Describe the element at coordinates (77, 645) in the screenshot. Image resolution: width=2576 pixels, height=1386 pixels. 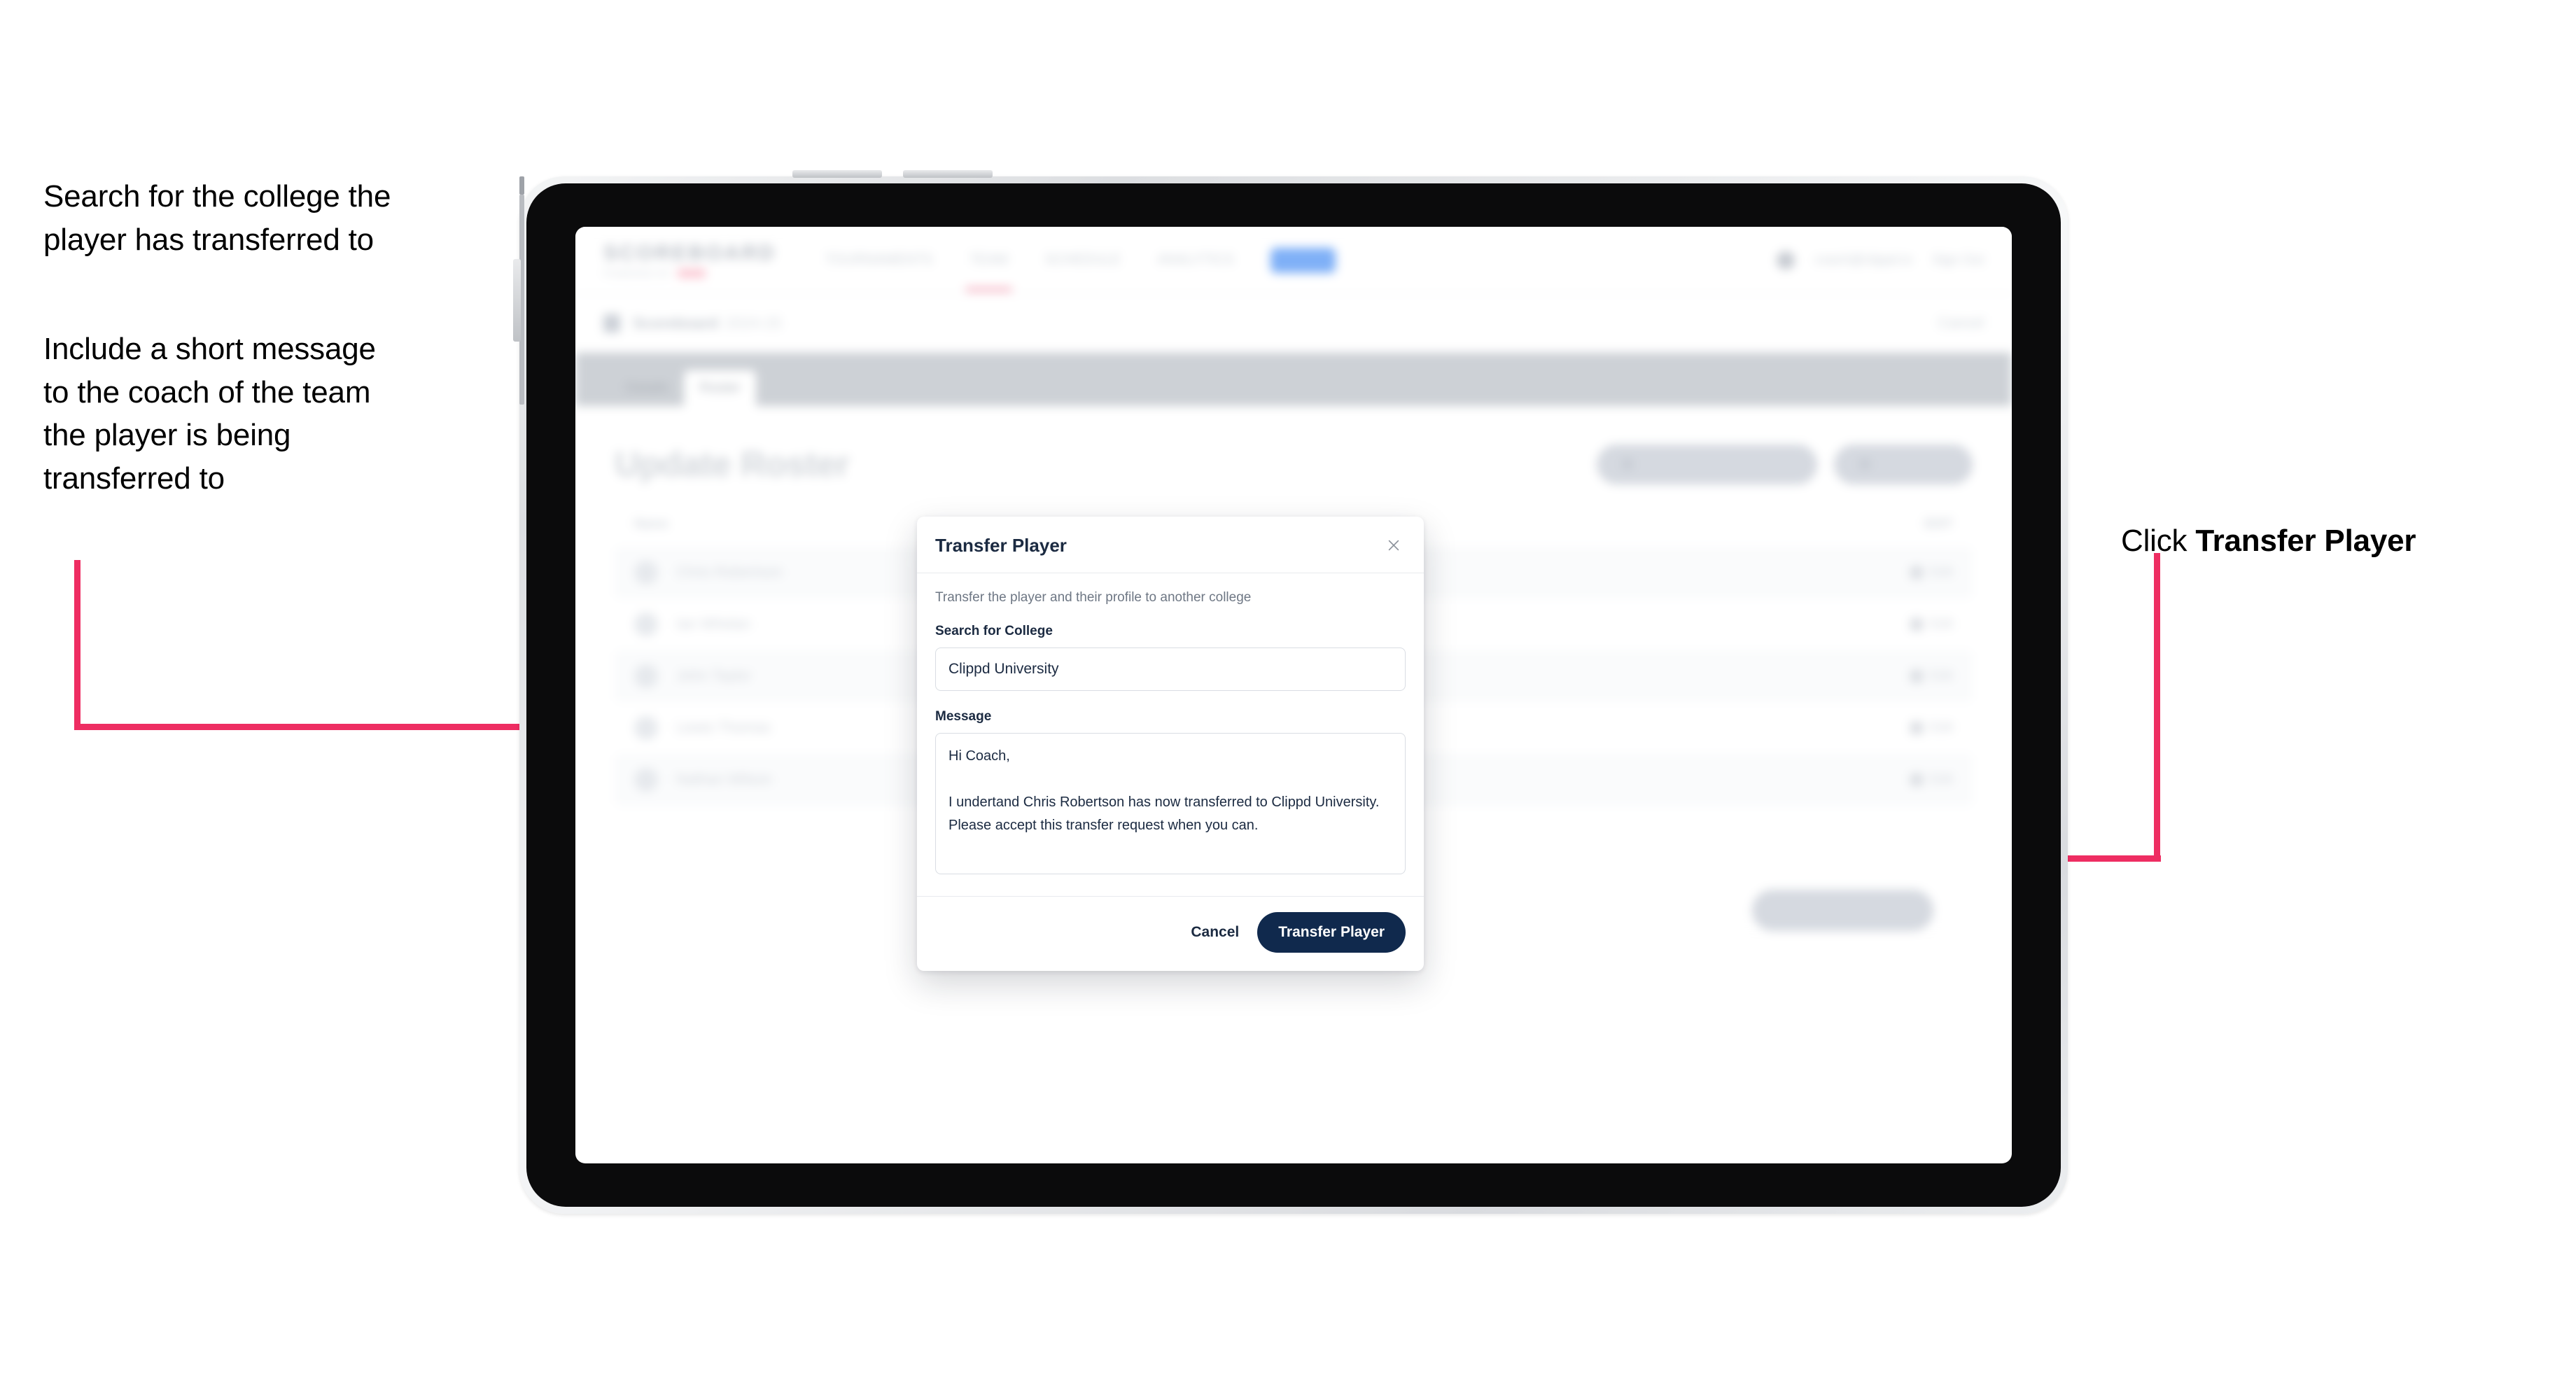
I see `annotation-arrow-left-vertical` at that location.